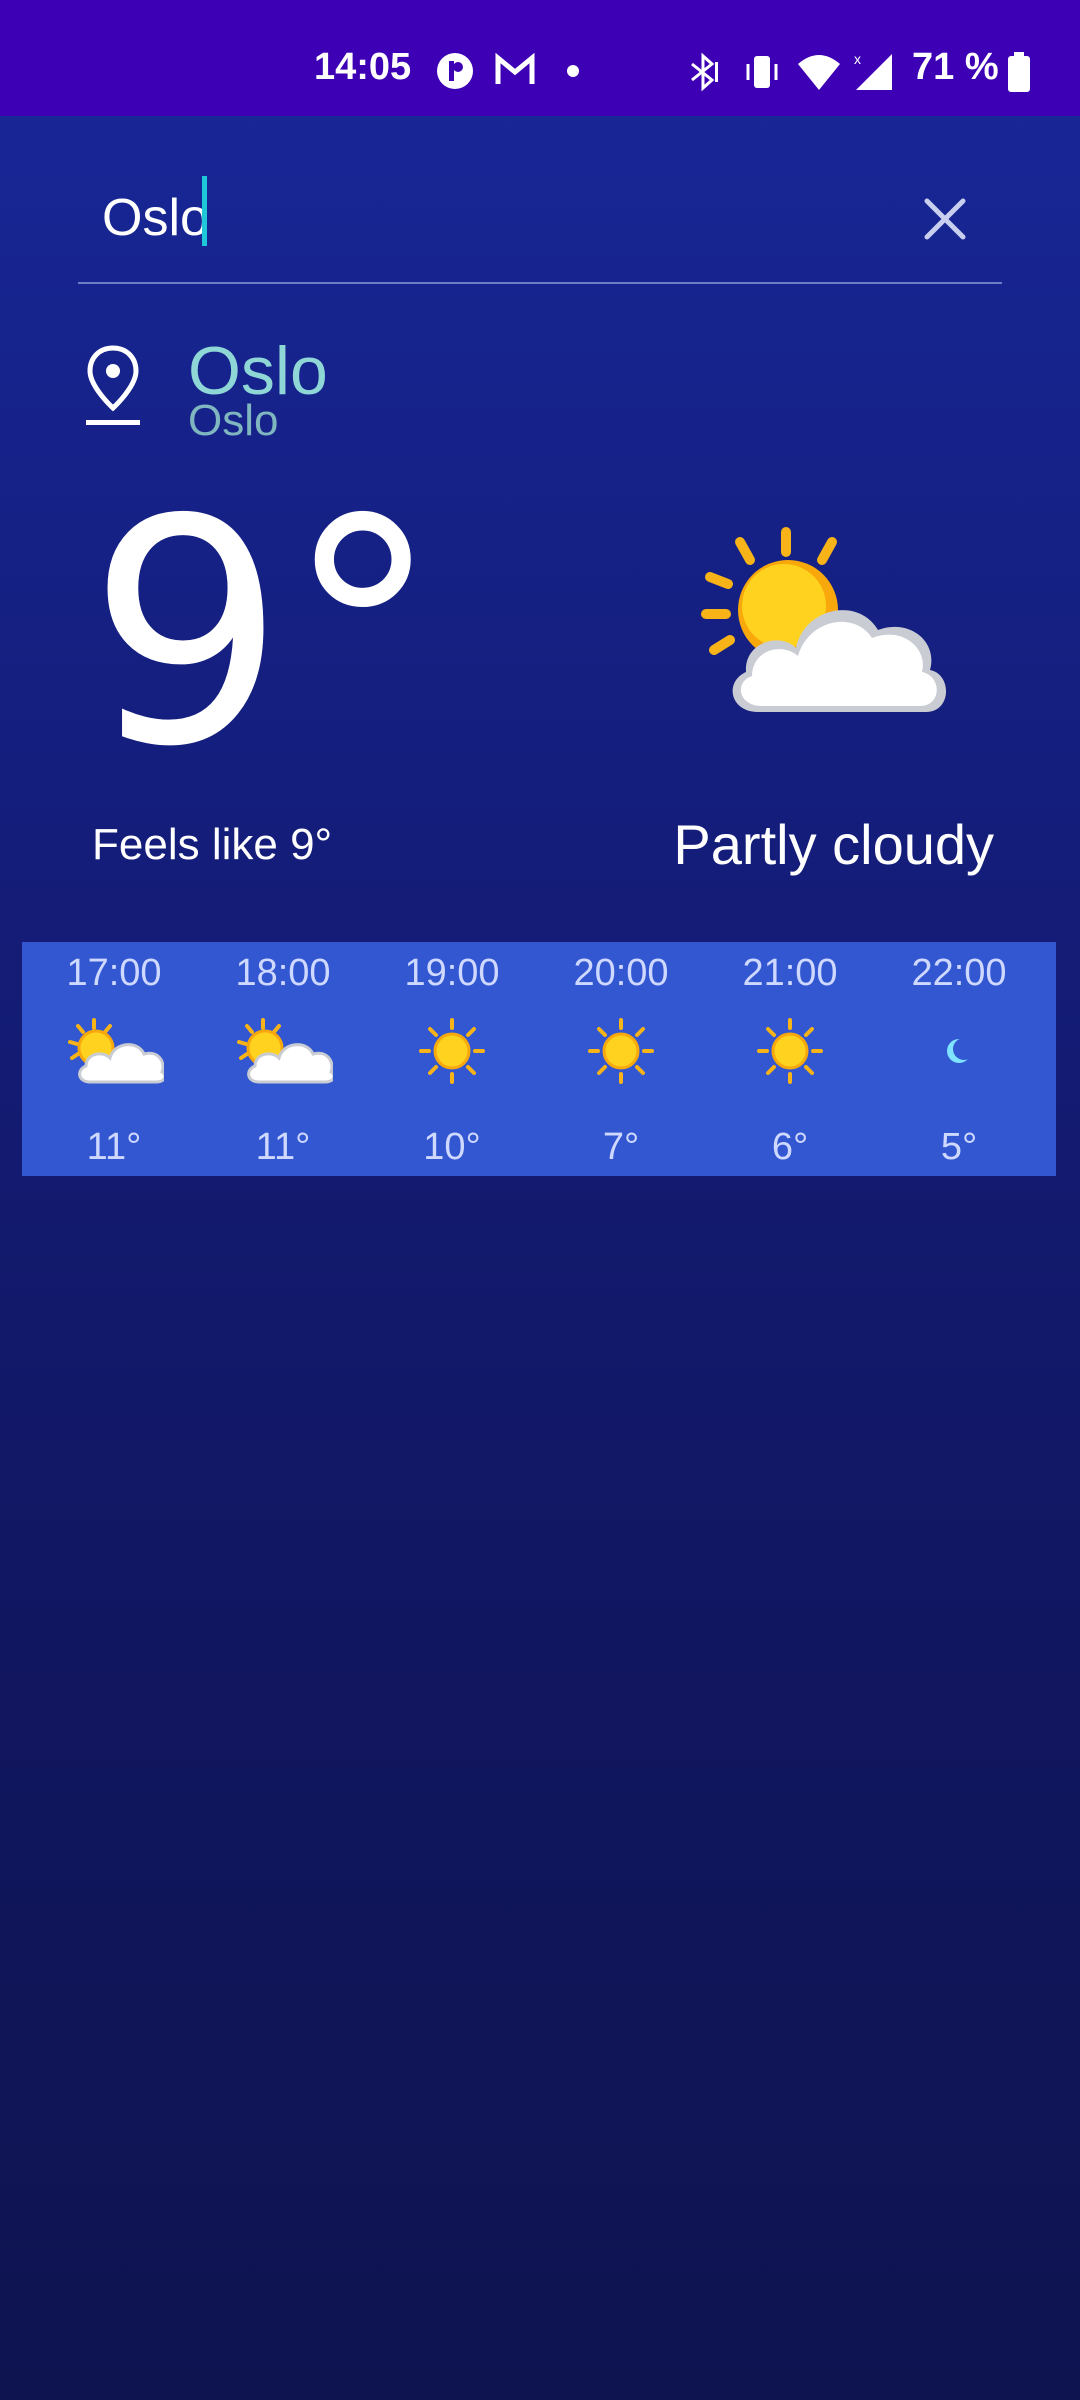 This screenshot has width=1080, height=2400. What do you see at coordinates (540, 283) in the screenshot?
I see `search-underline` at bounding box center [540, 283].